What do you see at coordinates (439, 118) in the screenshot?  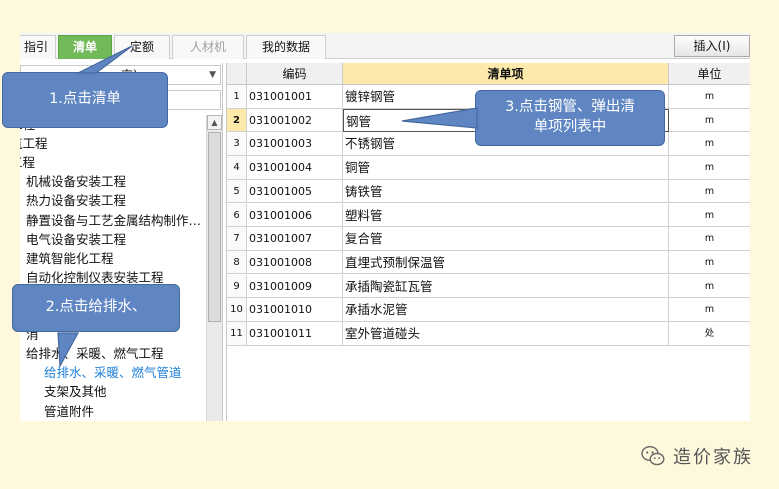 I see `callout-step3-pointer` at bounding box center [439, 118].